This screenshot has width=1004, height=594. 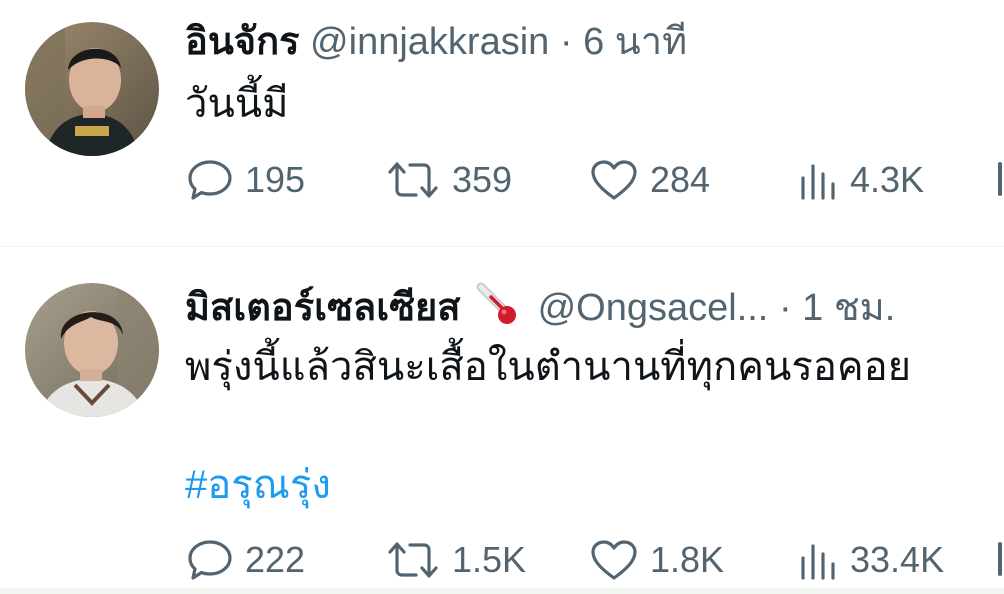 I want to click on reply-button: 222, so click(x=246, y=560).